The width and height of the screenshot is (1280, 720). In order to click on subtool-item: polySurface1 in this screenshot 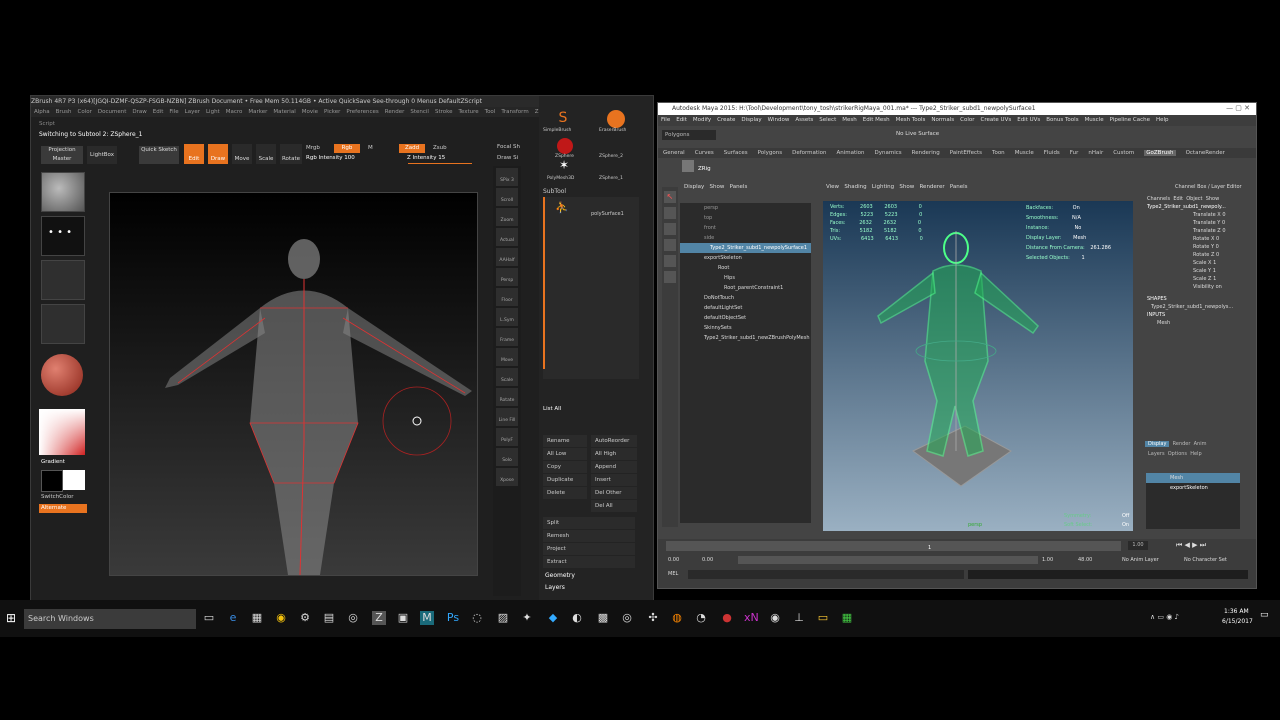, I will do `click(607, 214)`.